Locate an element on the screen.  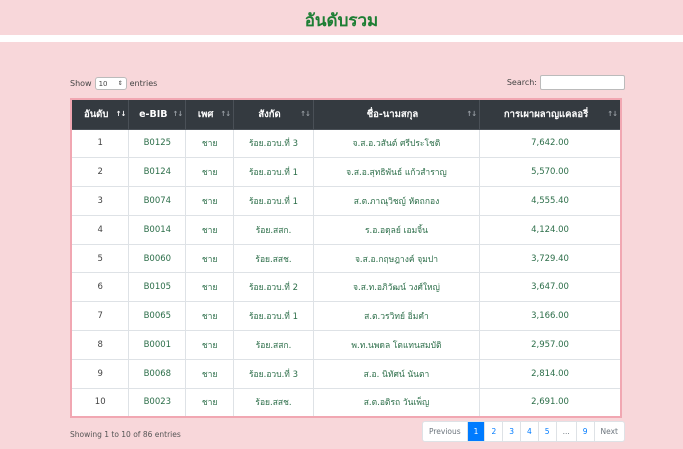
table-cell: พ.ท.นพดล โตแทนสมบัติ is located at coordinates (396, 345).